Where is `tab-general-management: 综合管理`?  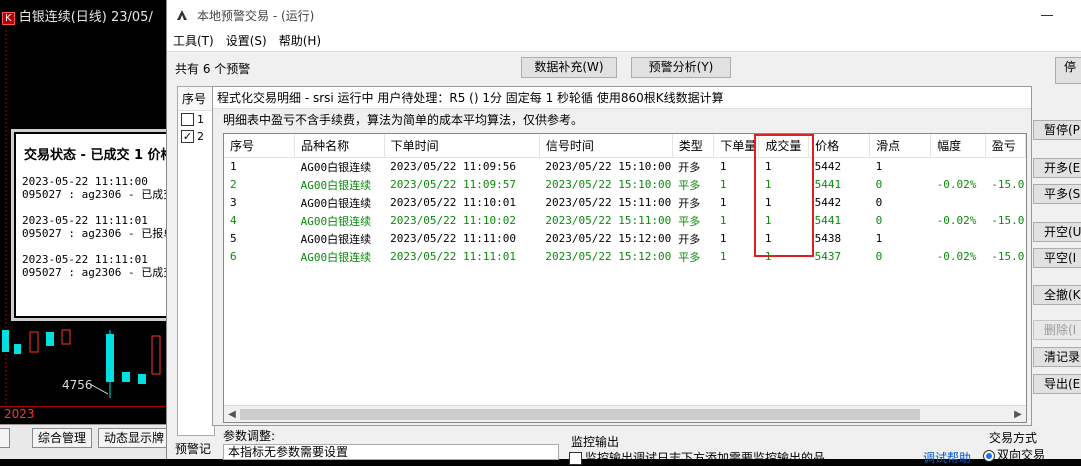 tab-general-management: 综合管理 is located at coordinates (62, 438).